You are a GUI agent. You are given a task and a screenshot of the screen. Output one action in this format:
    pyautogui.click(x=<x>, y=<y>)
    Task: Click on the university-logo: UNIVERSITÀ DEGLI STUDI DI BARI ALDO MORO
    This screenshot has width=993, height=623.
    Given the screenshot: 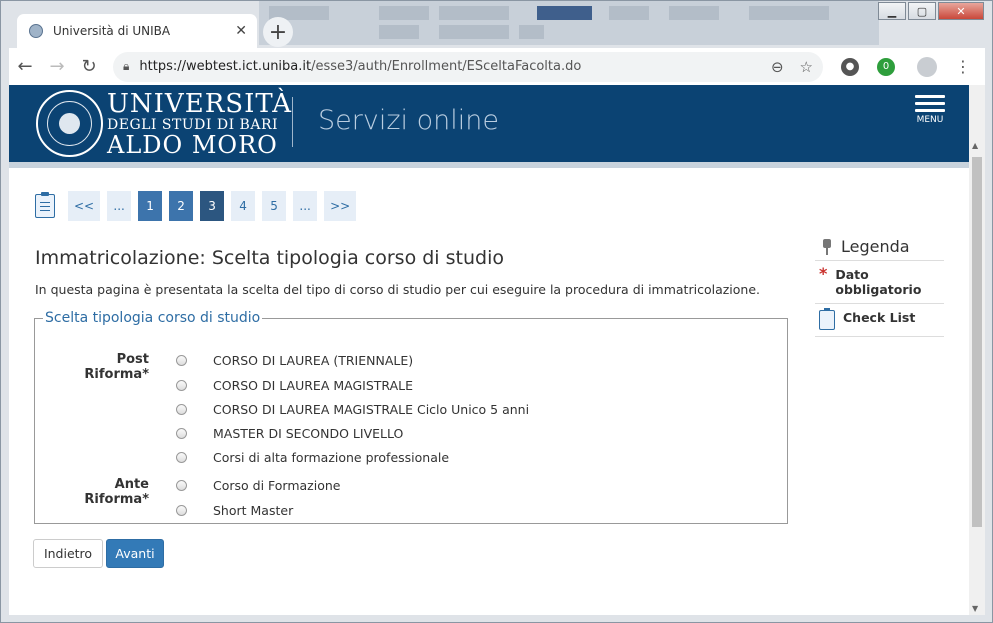 What is the action you would take?
    pyautogui.click(x=199, y=124)
    